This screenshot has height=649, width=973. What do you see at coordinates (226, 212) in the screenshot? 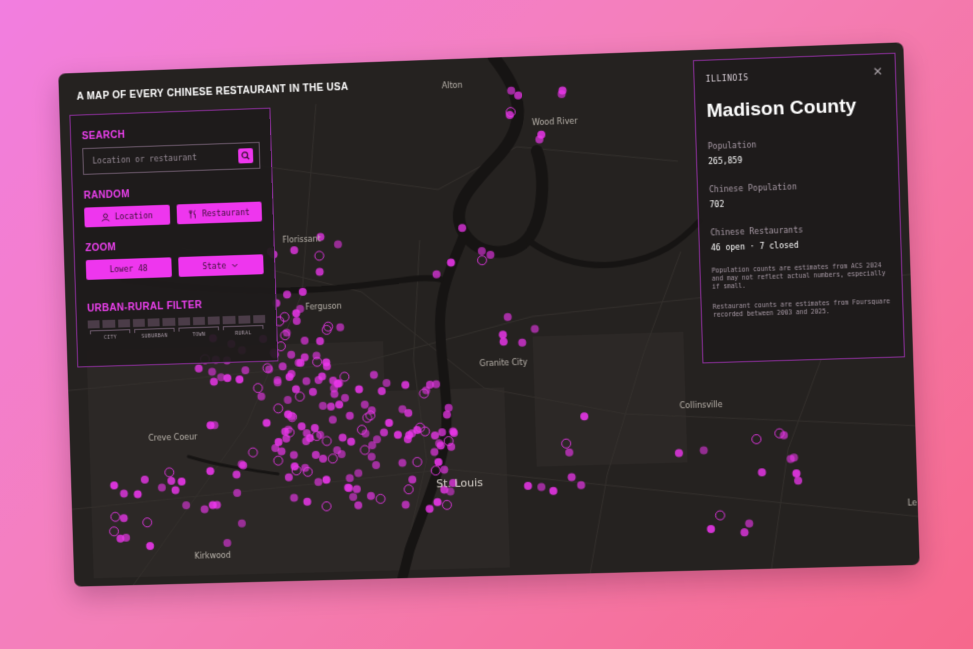
I see `random-restaurant-label: Restaurant` at bounding box center [226, 212].